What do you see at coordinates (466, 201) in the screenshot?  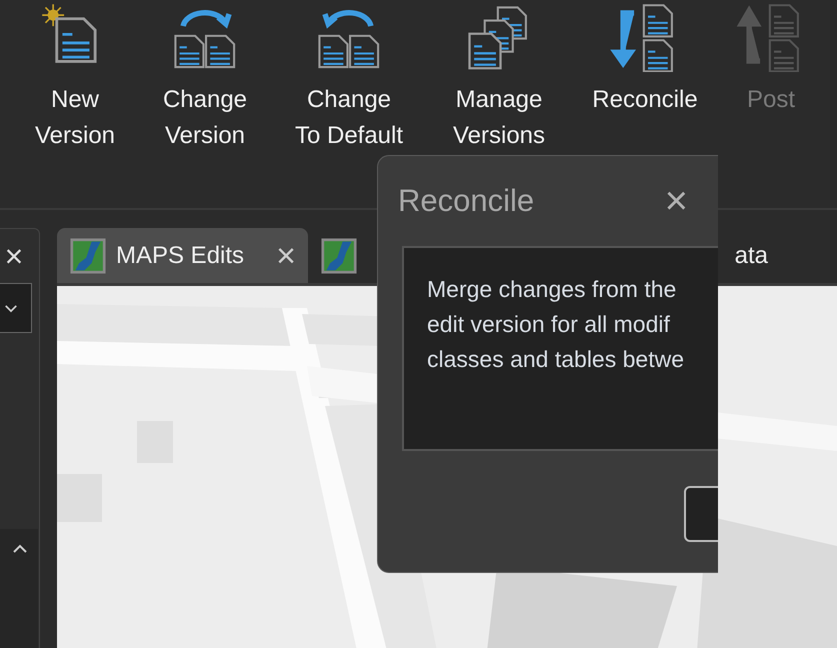 I see `tooltip-title: Reconcile` at bounding box center [466, 201].